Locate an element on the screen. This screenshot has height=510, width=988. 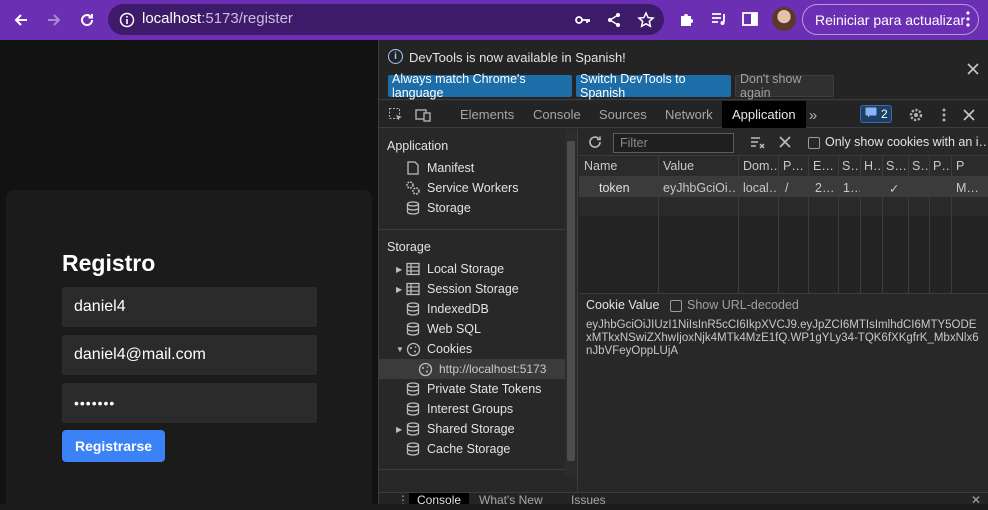
sidebar-item-cookie-origin: http://localhost:5173 is located at coordinates (472, 369).